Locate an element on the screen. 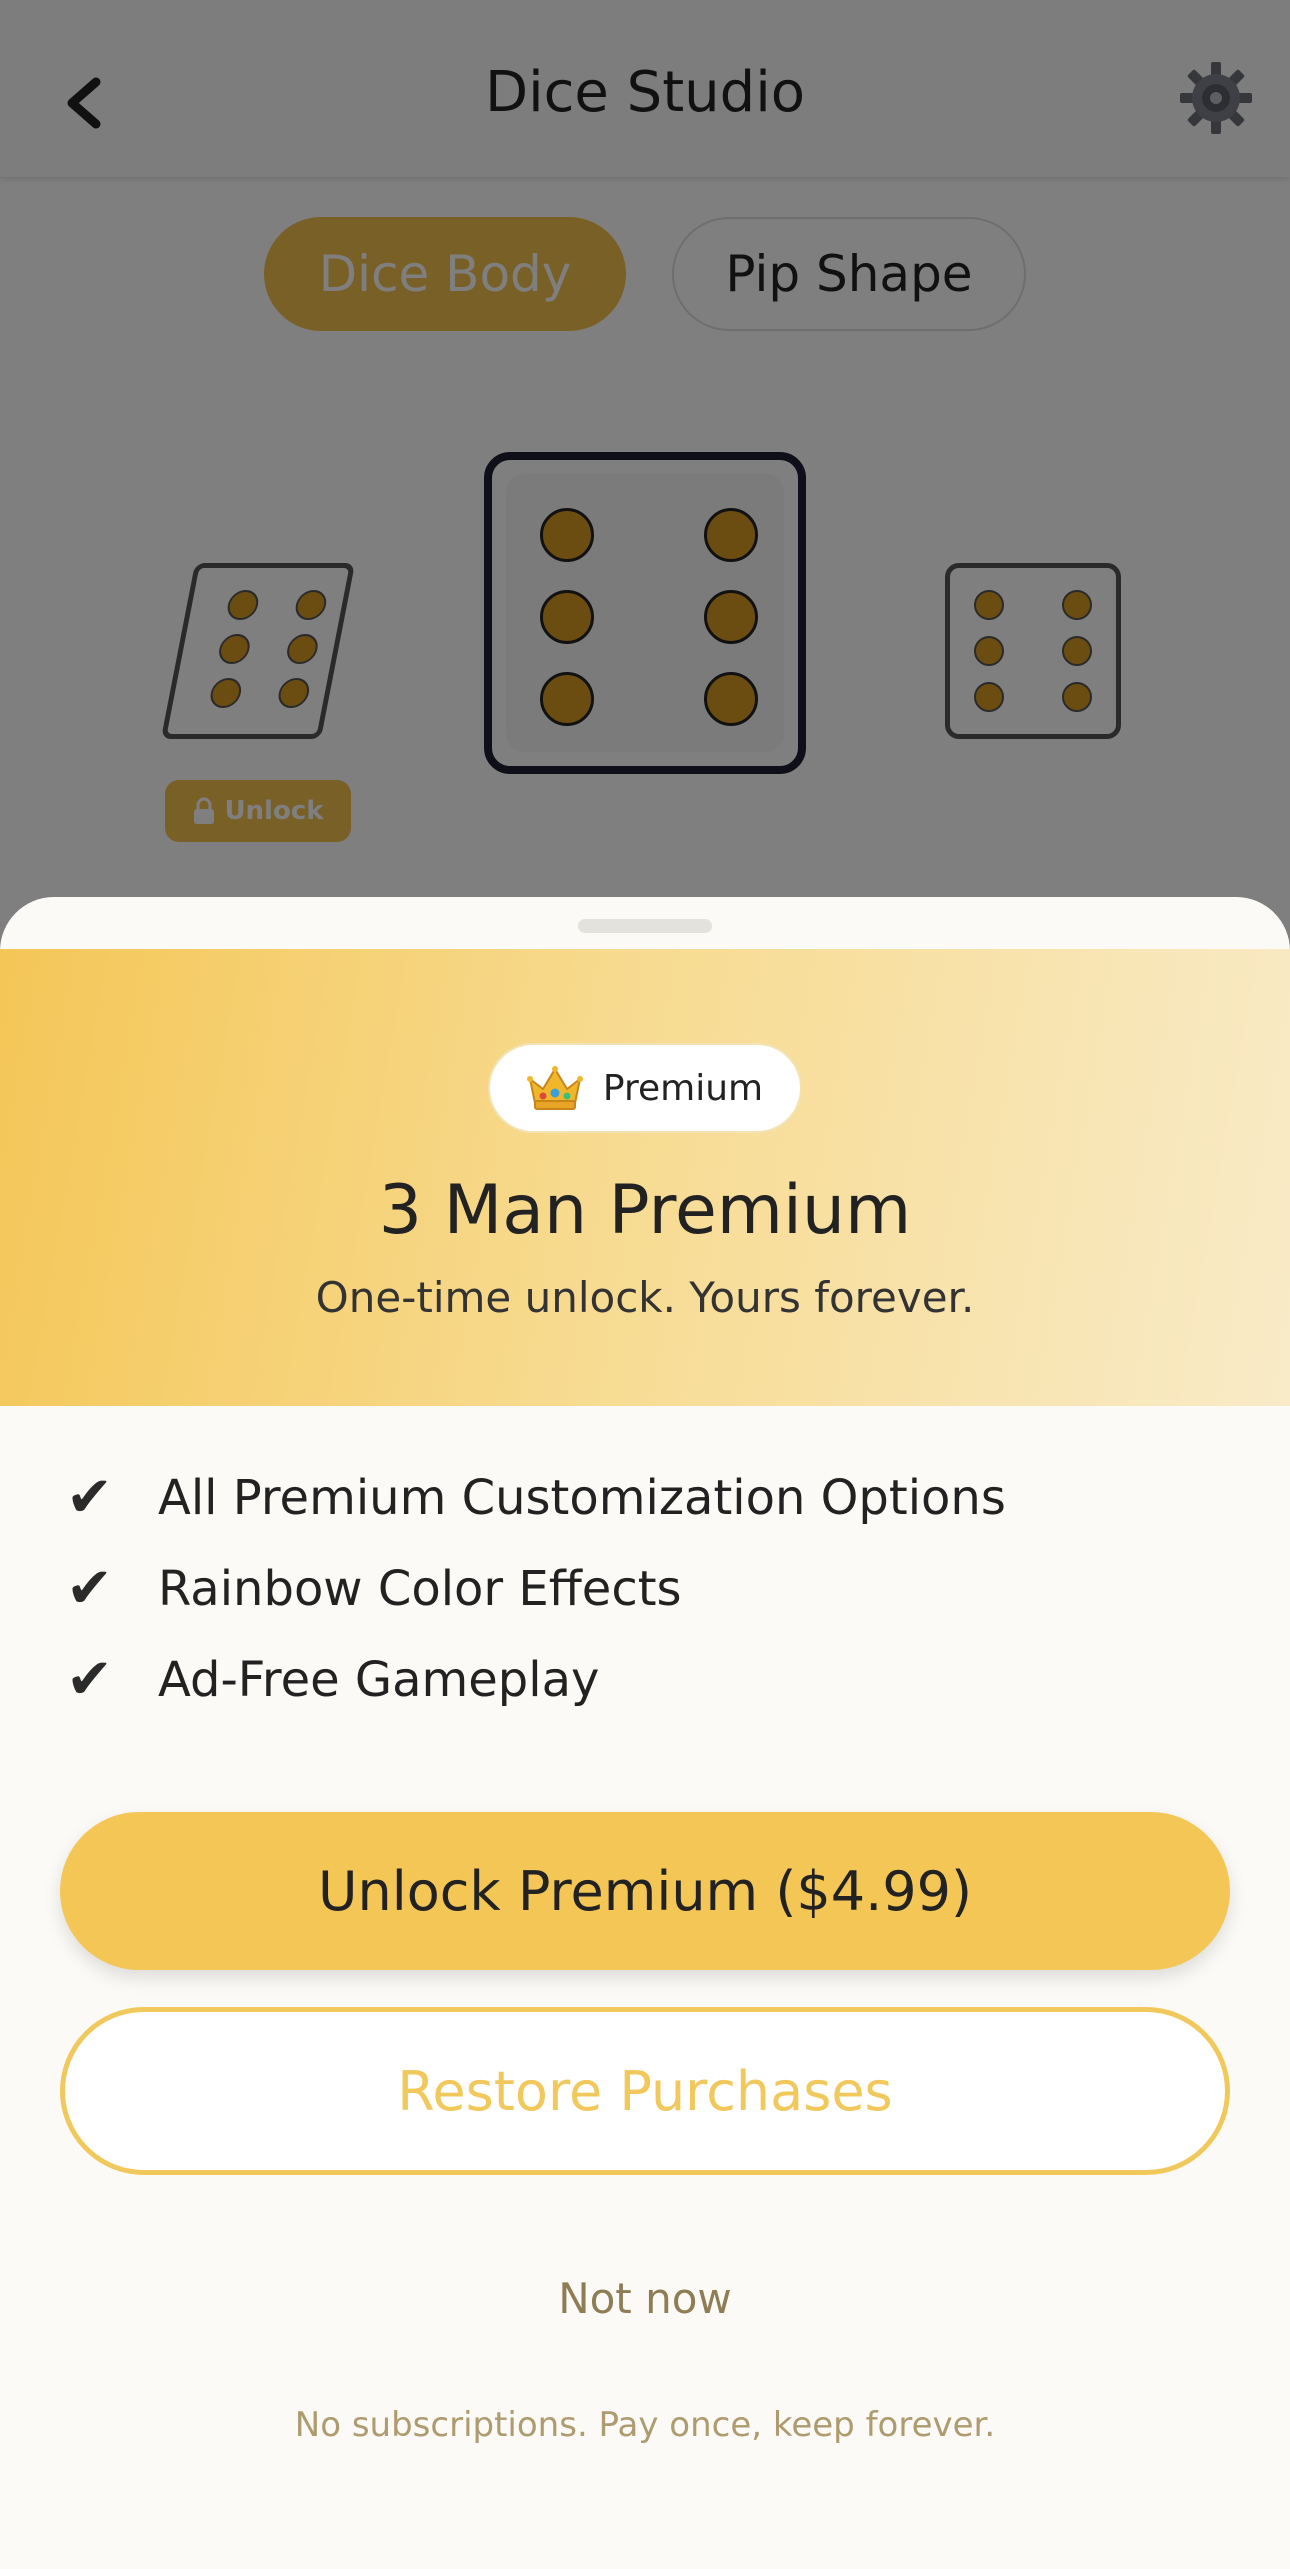 This screenshot has height=2569, width=1290. feature-item: ✔ Rainbow Color Effects is located at coordinates (536, 1588).